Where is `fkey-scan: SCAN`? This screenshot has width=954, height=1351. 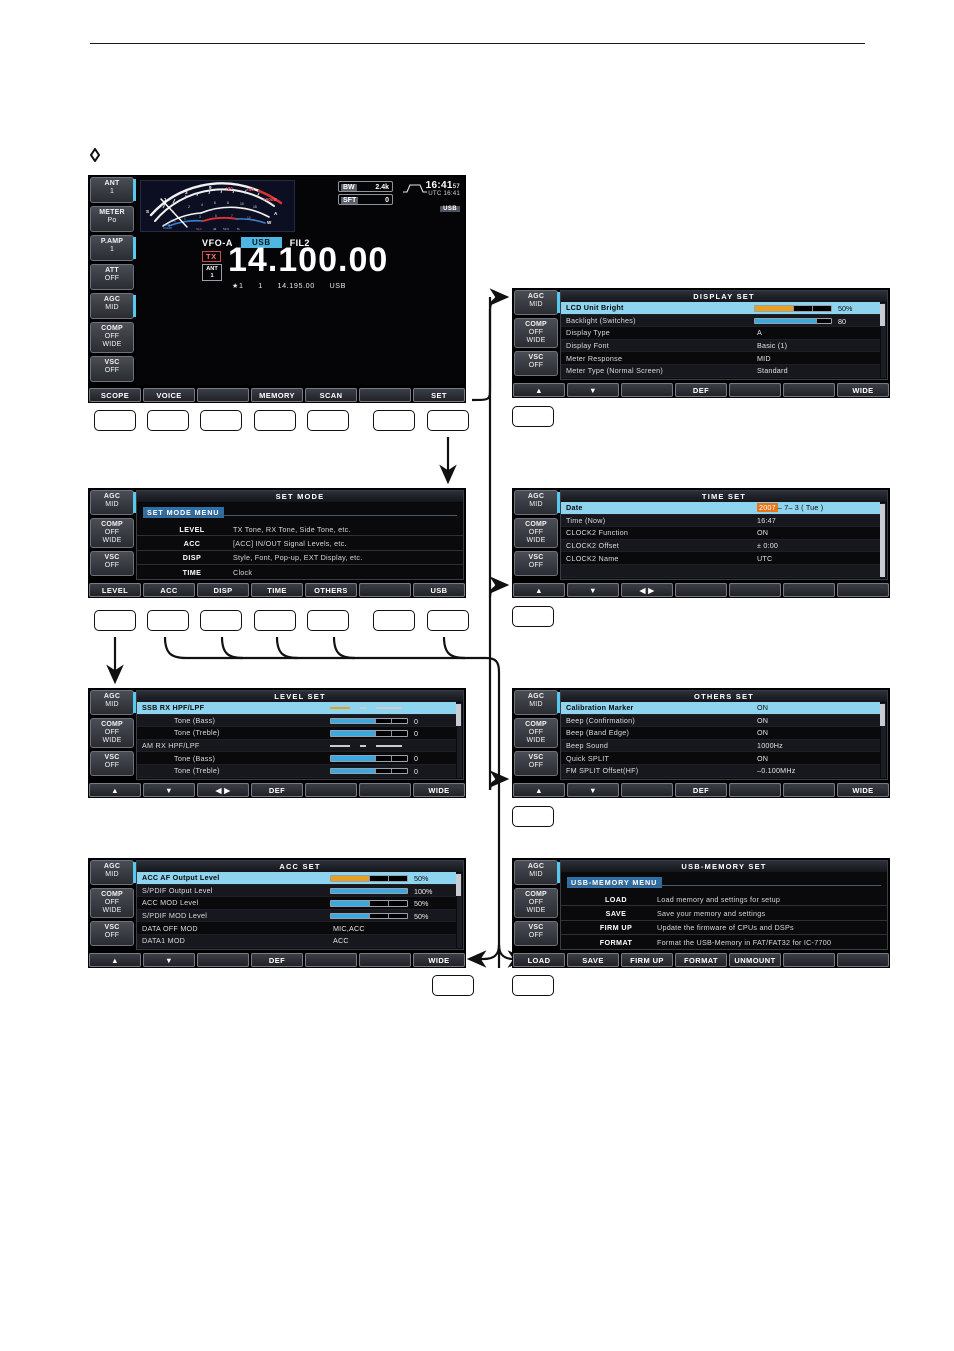 fkey-scan: SCAN is located at coordinates (331, 395).